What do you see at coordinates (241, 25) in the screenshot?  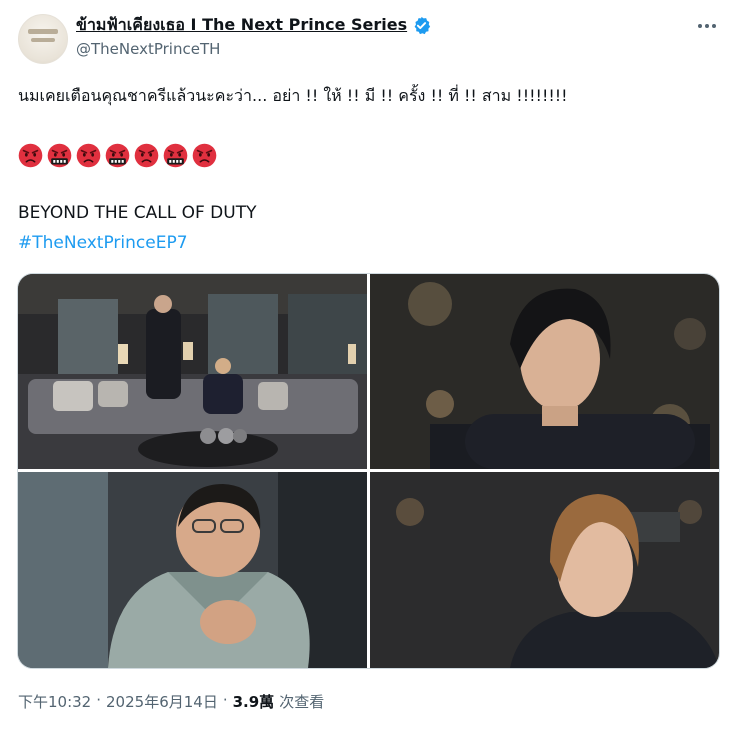 I see `author-display-name: ข้ามฟ้าเคียงเธอ I The Next Prince Series` at bounding box center [241, 25].